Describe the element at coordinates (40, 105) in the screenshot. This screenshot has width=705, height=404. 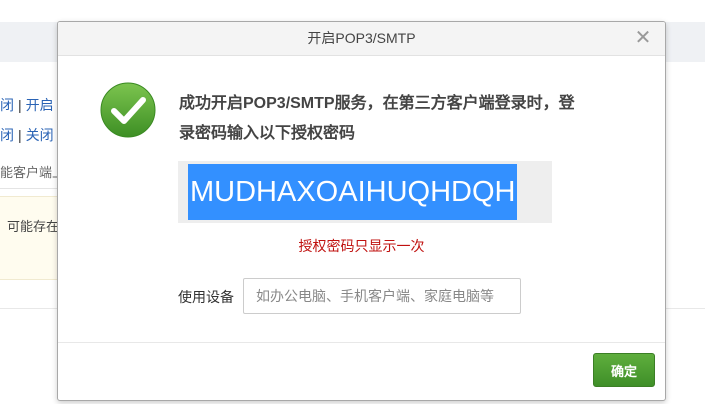
I see `background-link-enable: 开启` at that location.